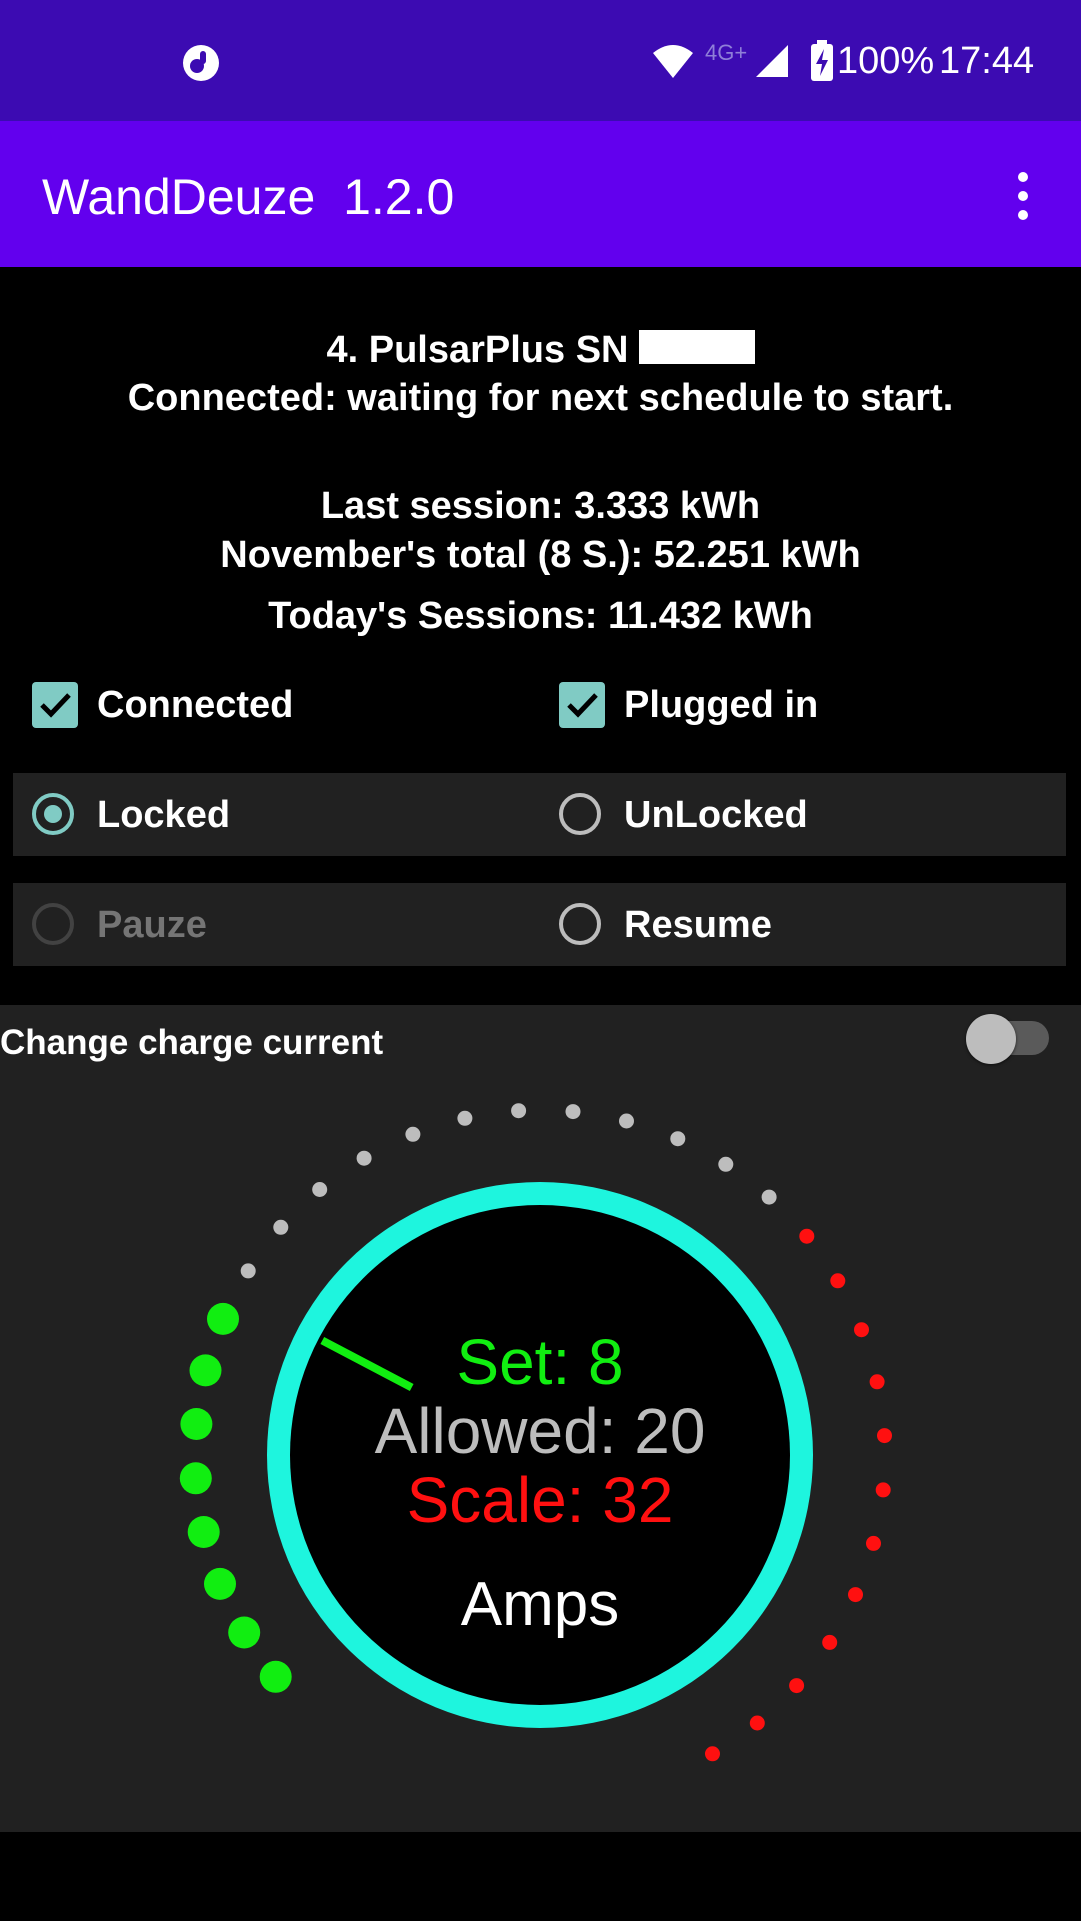 Image resolution: width=1081 pixels, height=1921 pixels. I want to click on signal-icon, so click(772, 61).